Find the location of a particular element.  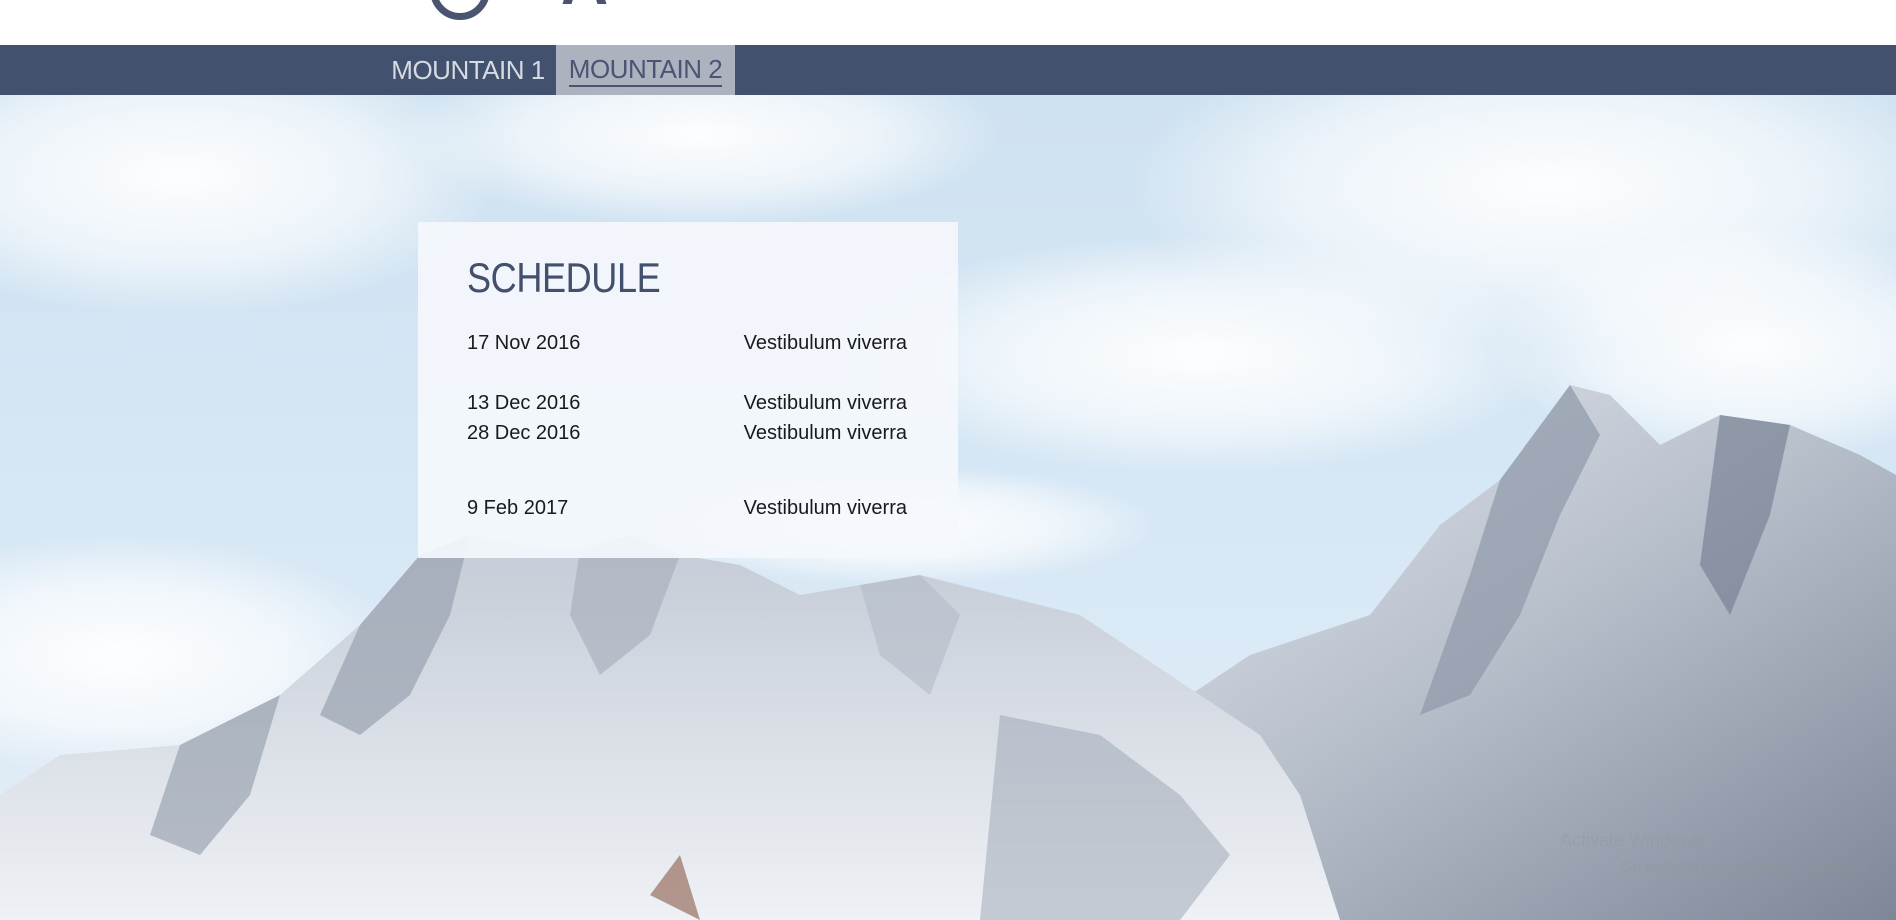

schedule-date: 9 Feb 2017 is located at coordinates (518, 508).